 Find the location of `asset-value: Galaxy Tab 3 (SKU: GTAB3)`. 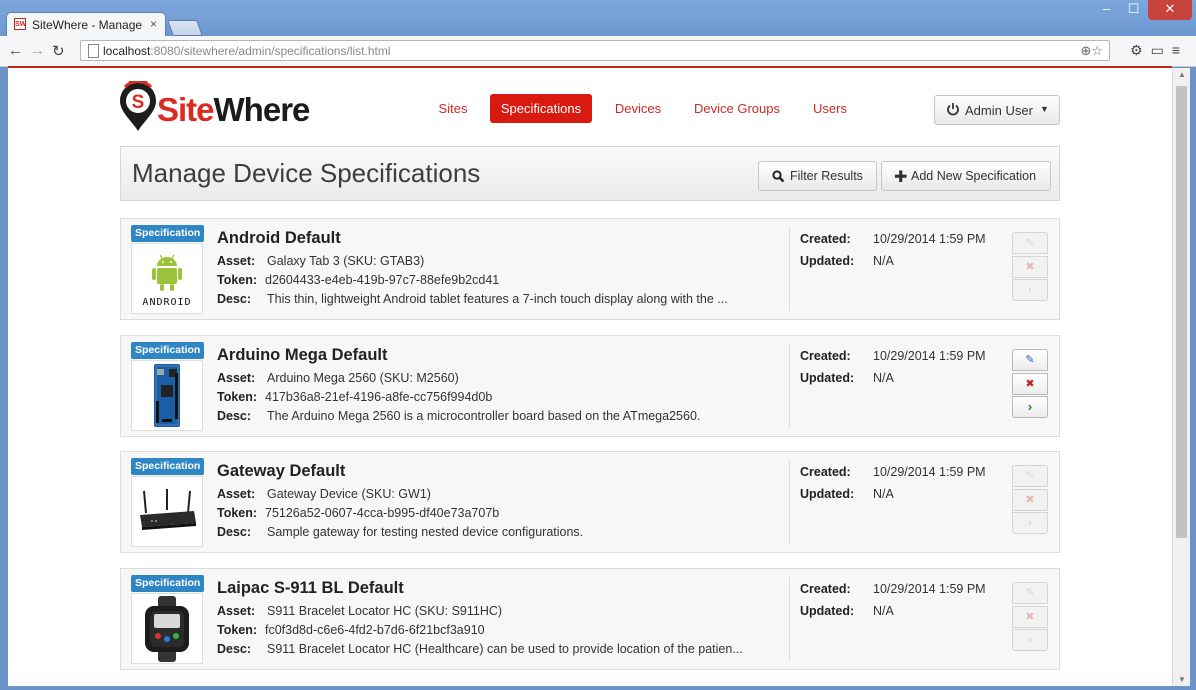

asset-value: Galaxy Tab 3 (SKU: GTAB3) is located at coordinates (346, 261).